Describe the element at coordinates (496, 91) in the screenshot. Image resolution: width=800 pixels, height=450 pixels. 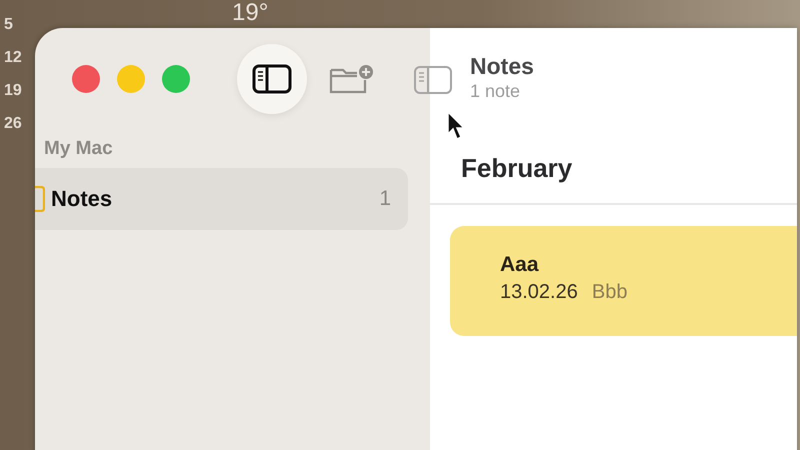
I see `list-subtitle: 1 note` at that location.